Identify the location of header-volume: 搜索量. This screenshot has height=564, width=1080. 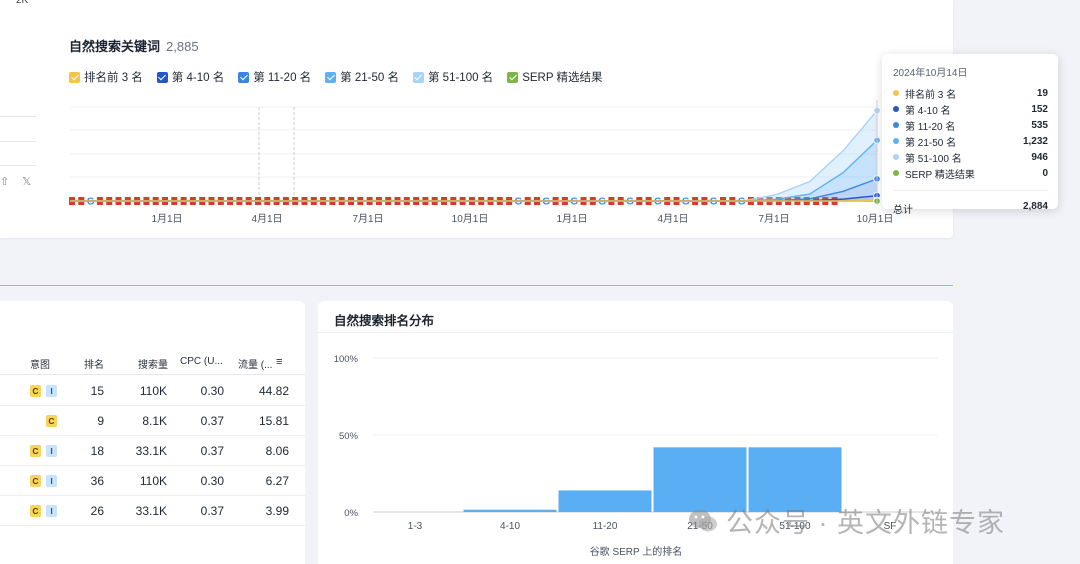
(153, 363).